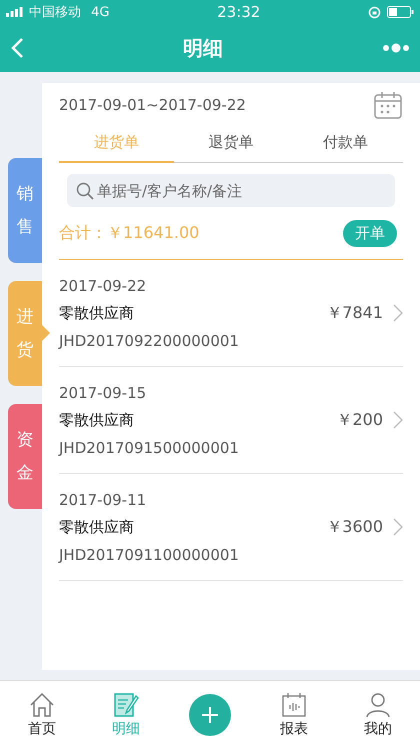 This screenshot has width=420, height=747. I want to click on calendar-chart-icon, so click(294, 705).